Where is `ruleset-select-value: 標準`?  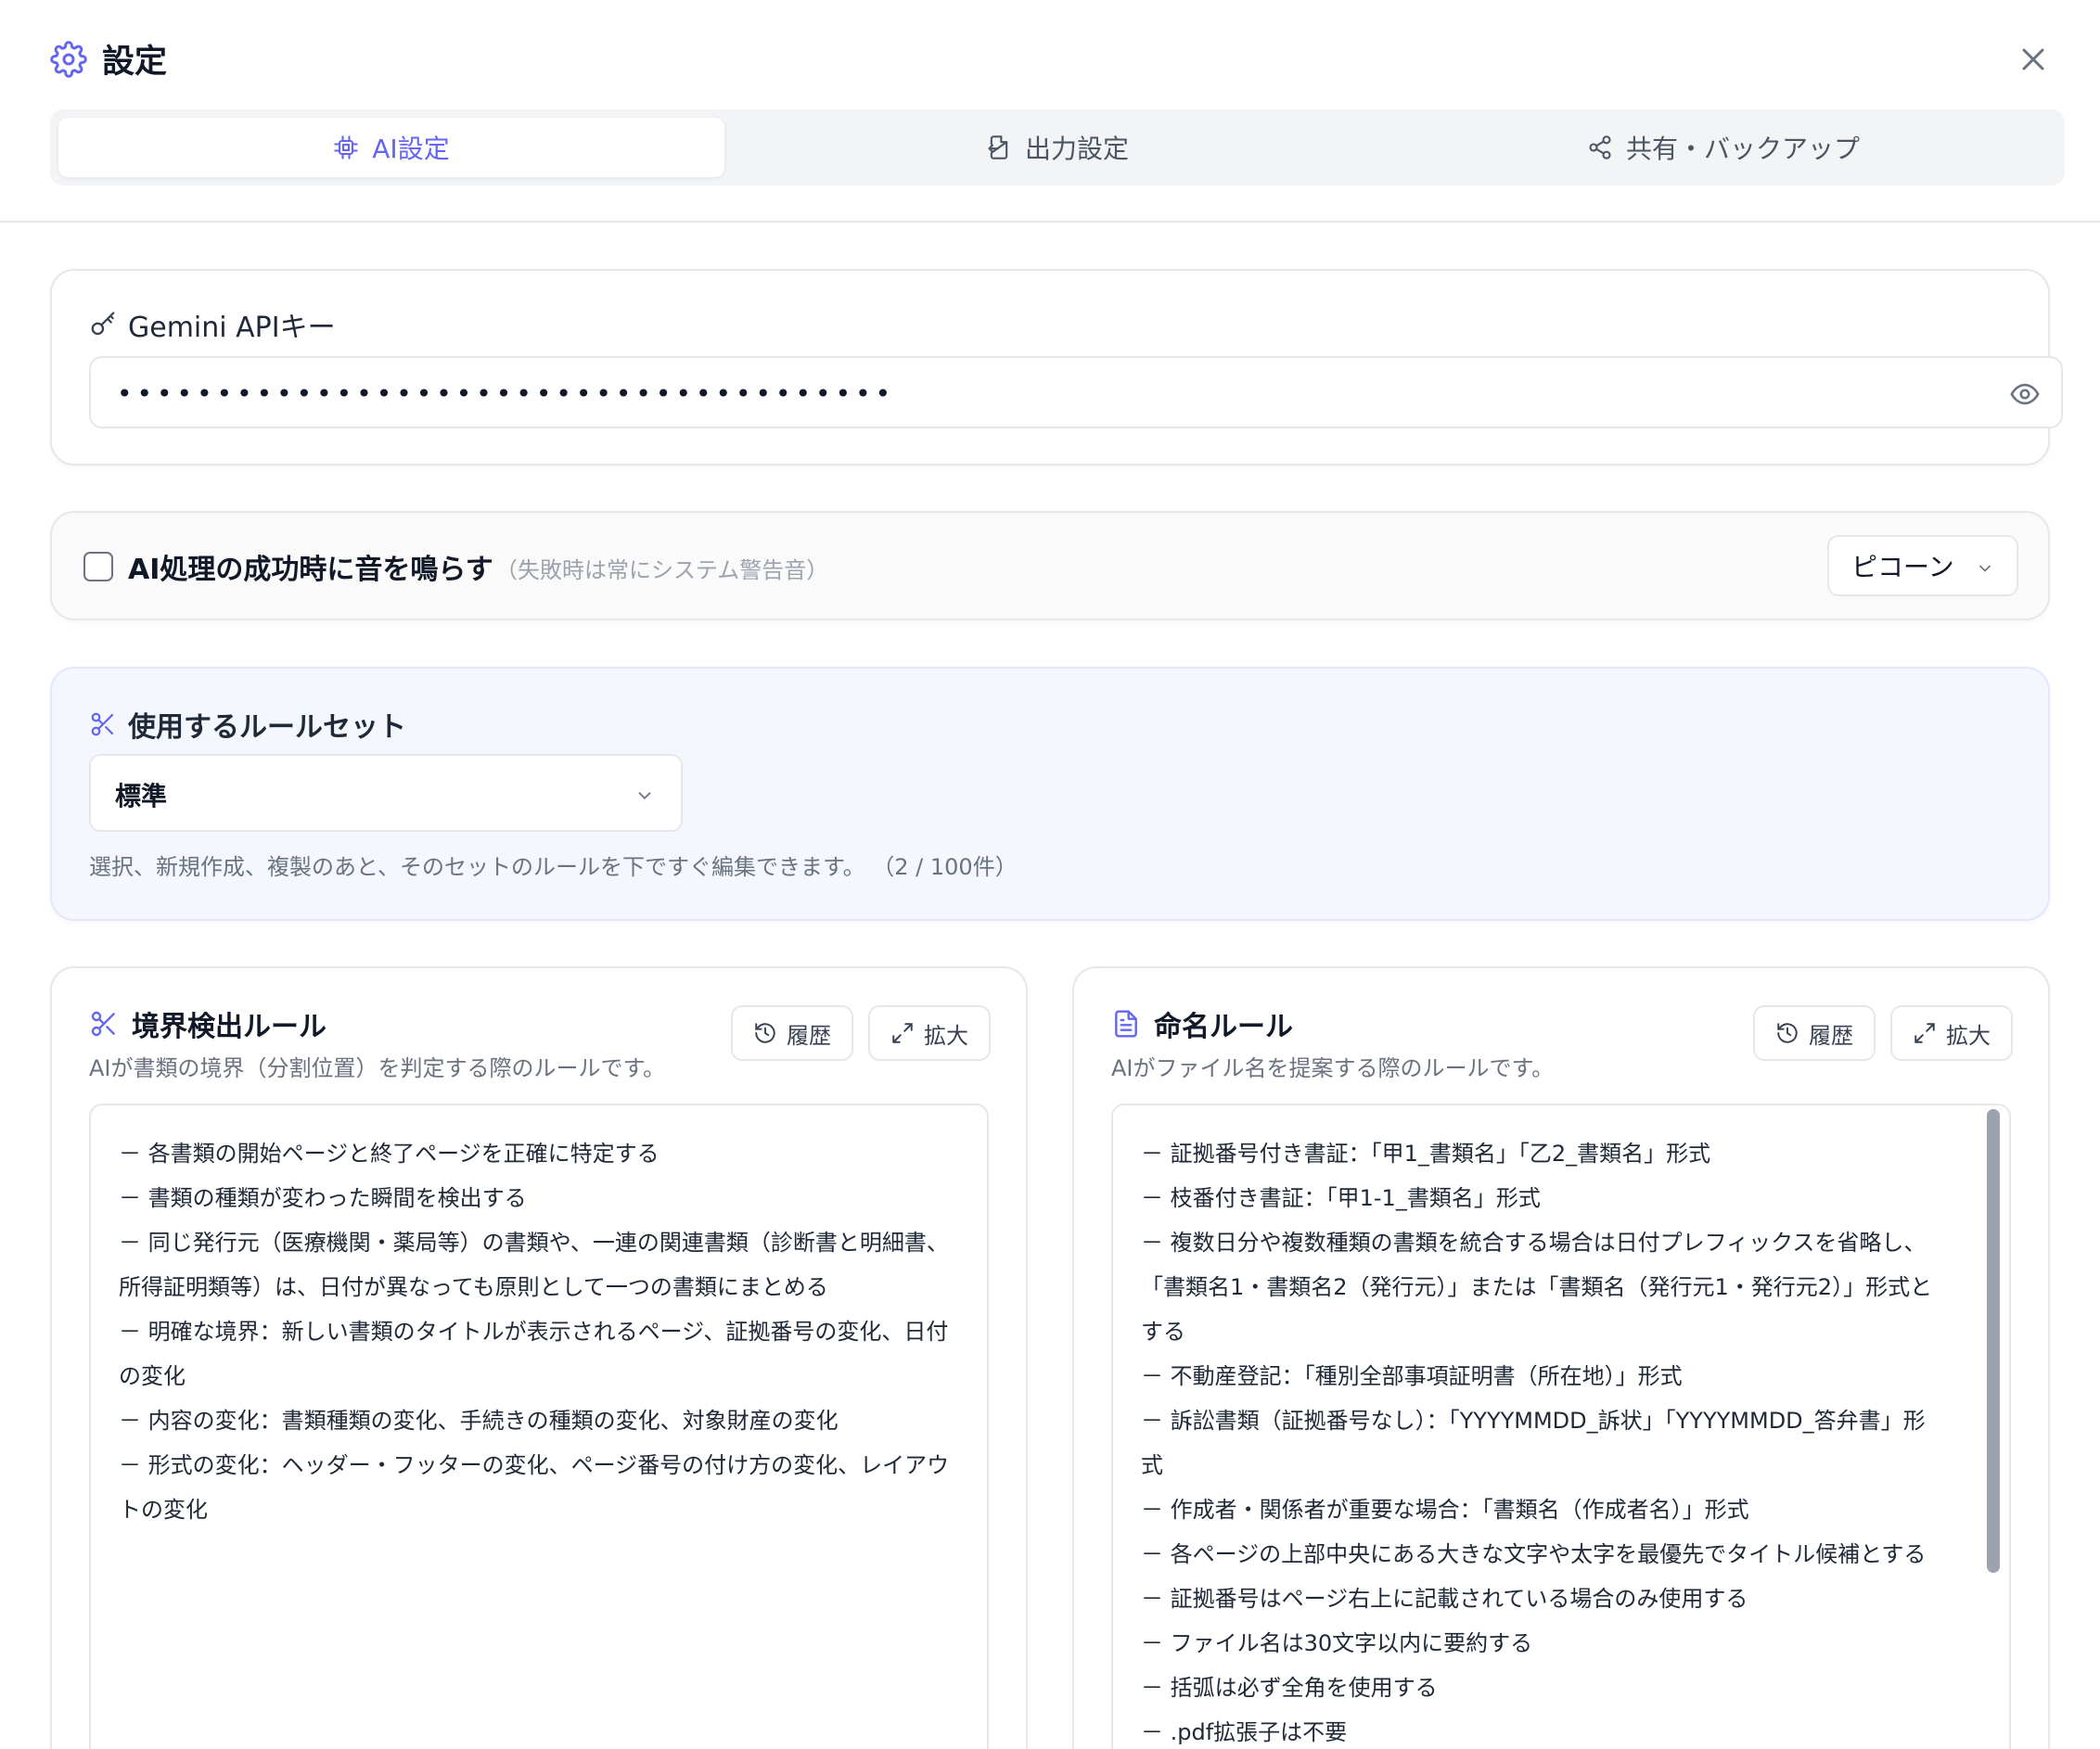 ruleset-select-value: 標準 is located at coordinates (141, 796).